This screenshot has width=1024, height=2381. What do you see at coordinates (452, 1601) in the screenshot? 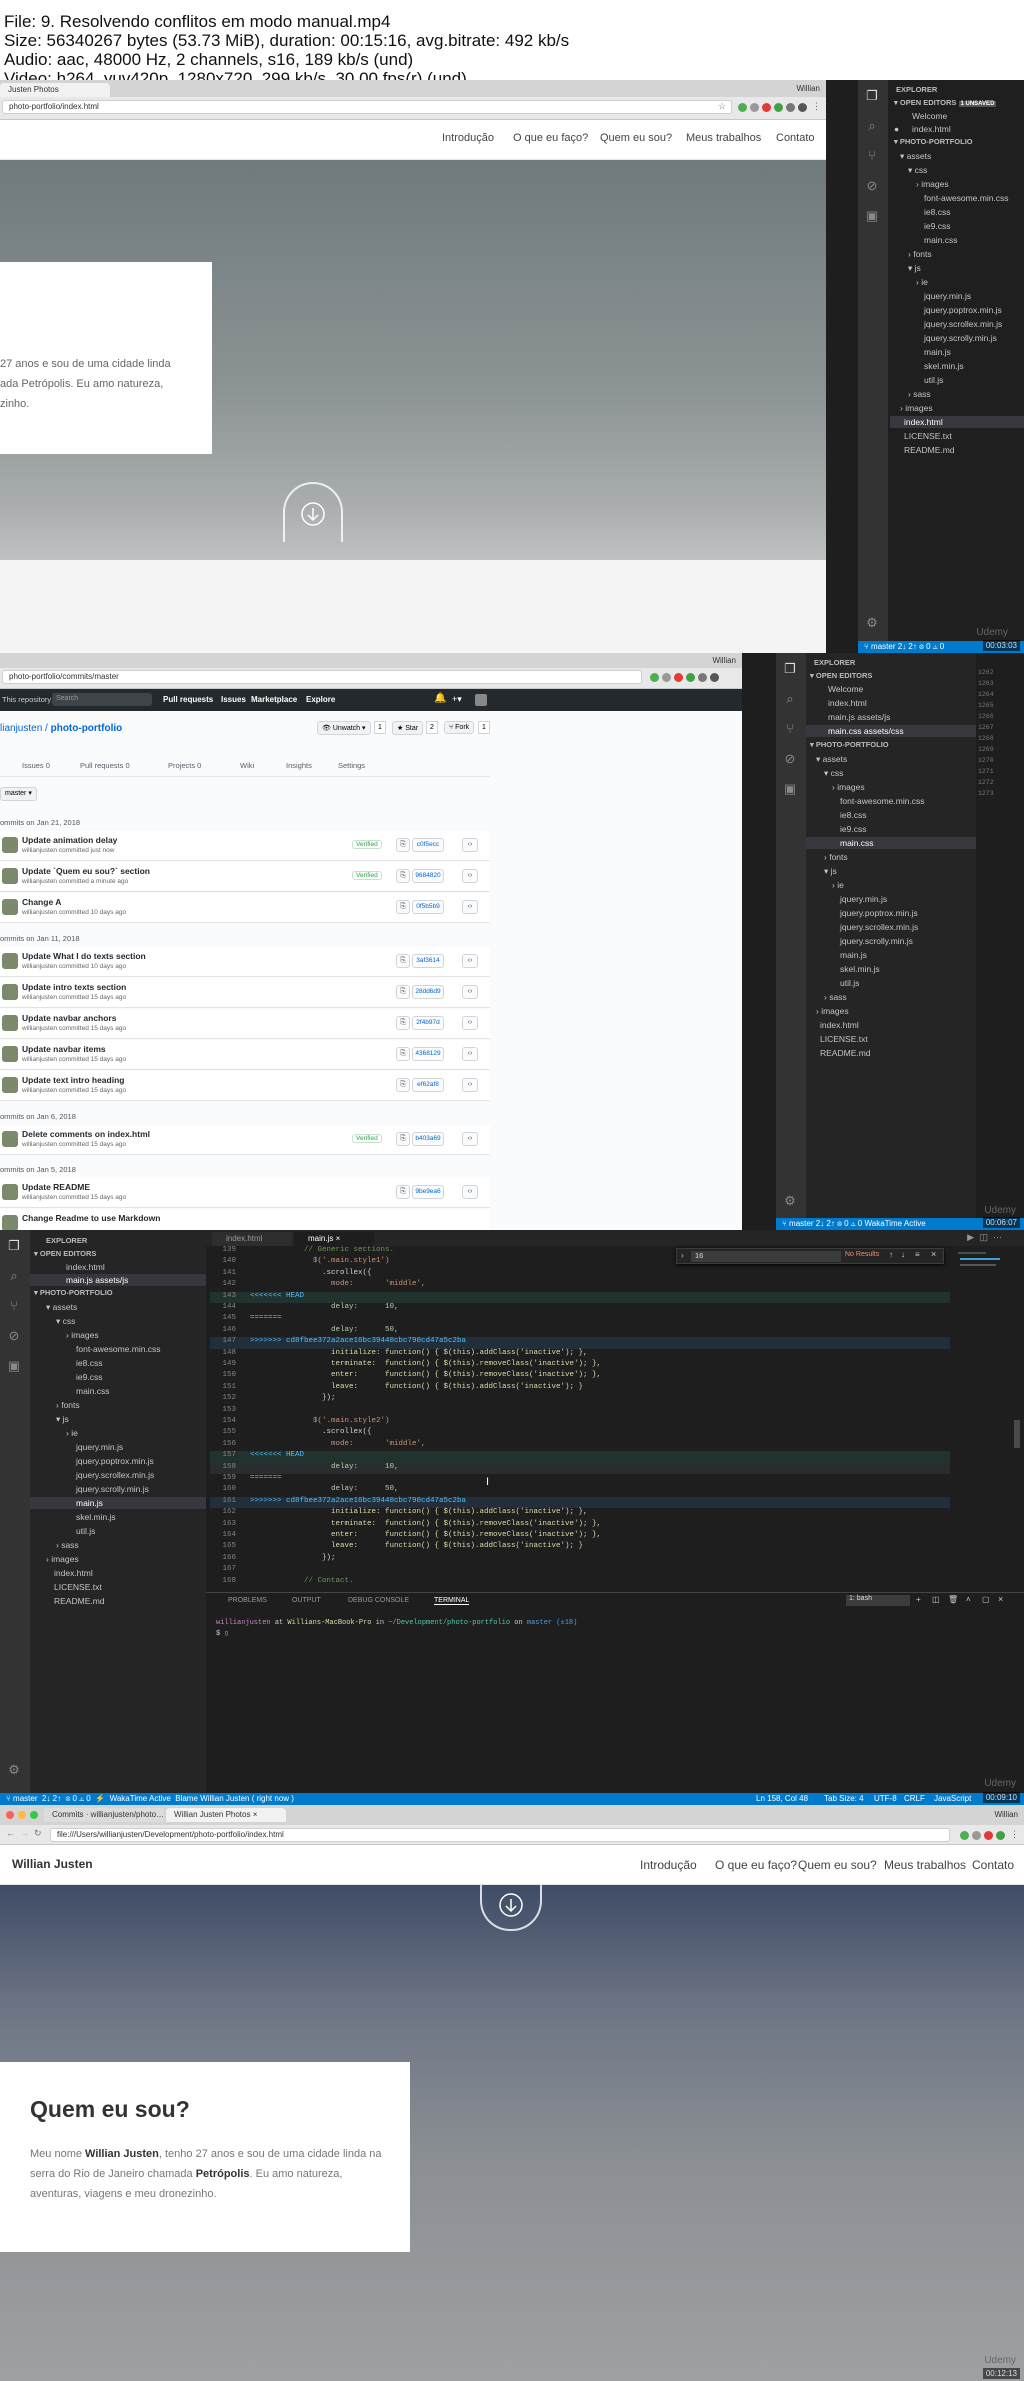
I see `tab-terminal: TERMINAL` at bounding box center [452, 1601].